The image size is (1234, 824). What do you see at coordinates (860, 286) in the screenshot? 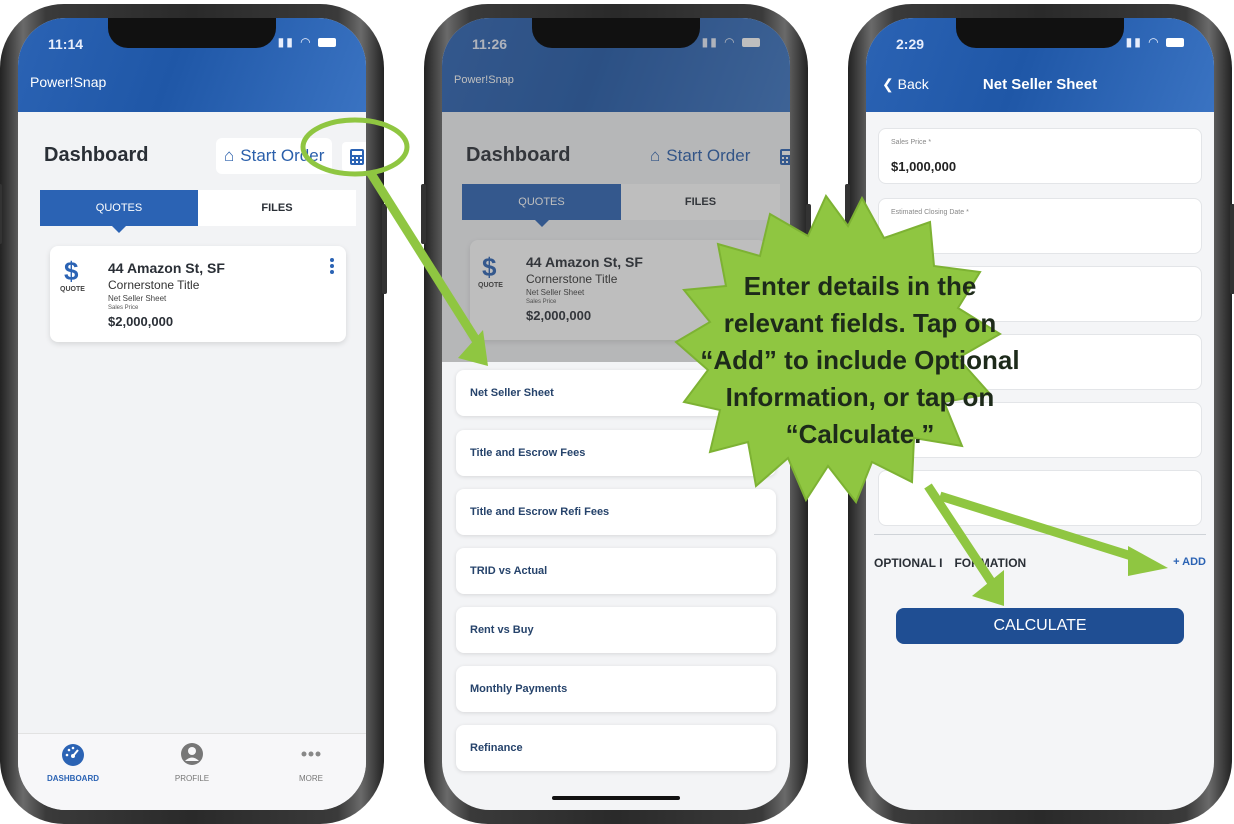
I see `callout-line: Enter details in the` at bounding box center [860, 286].